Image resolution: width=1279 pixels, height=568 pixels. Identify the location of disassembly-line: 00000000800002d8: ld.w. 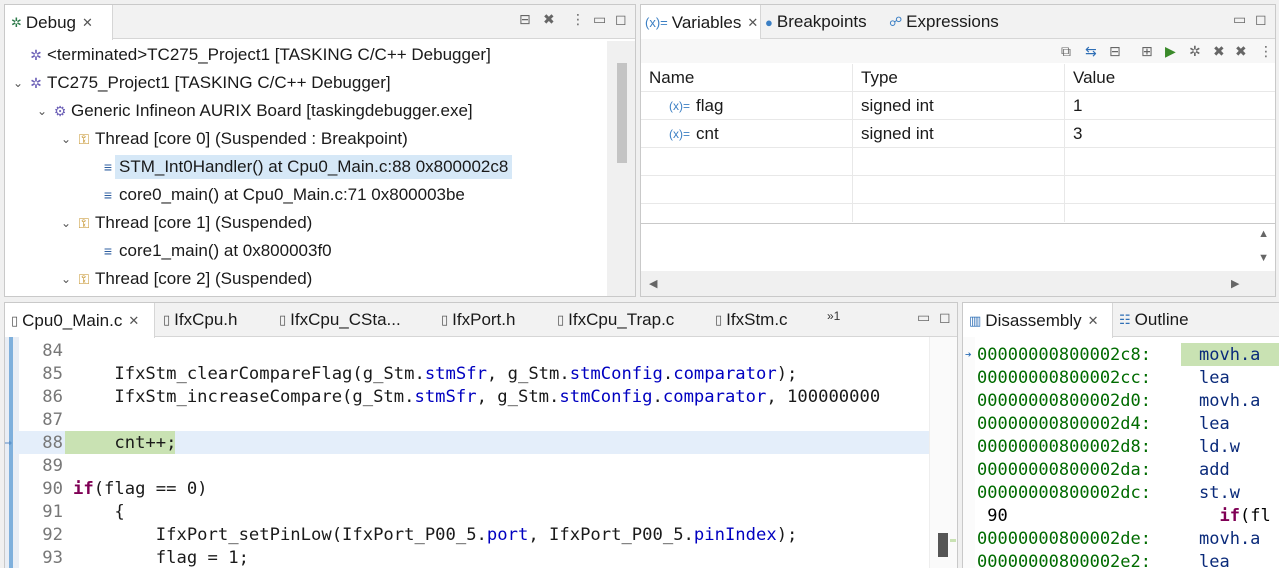
(1121, 446).